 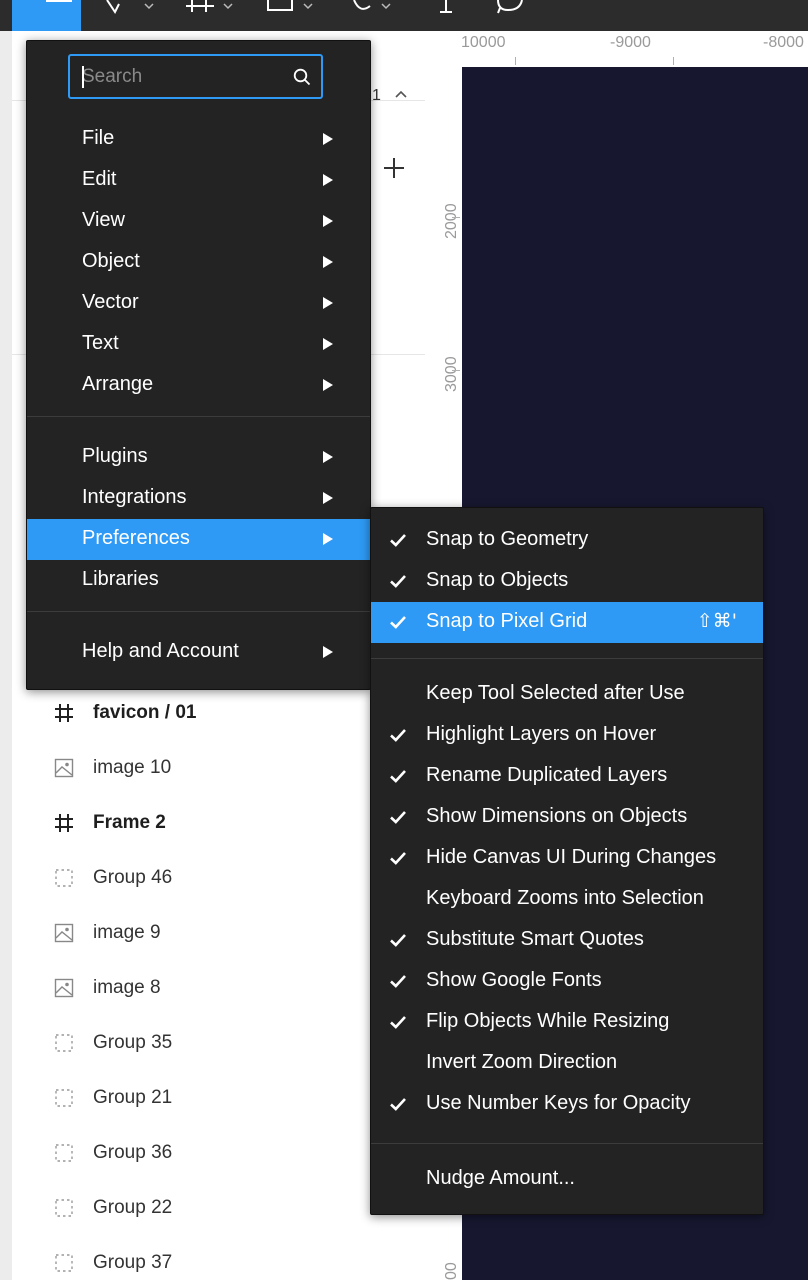 I want to click on layer-row: Group 35, so click(x=232, y=1043).